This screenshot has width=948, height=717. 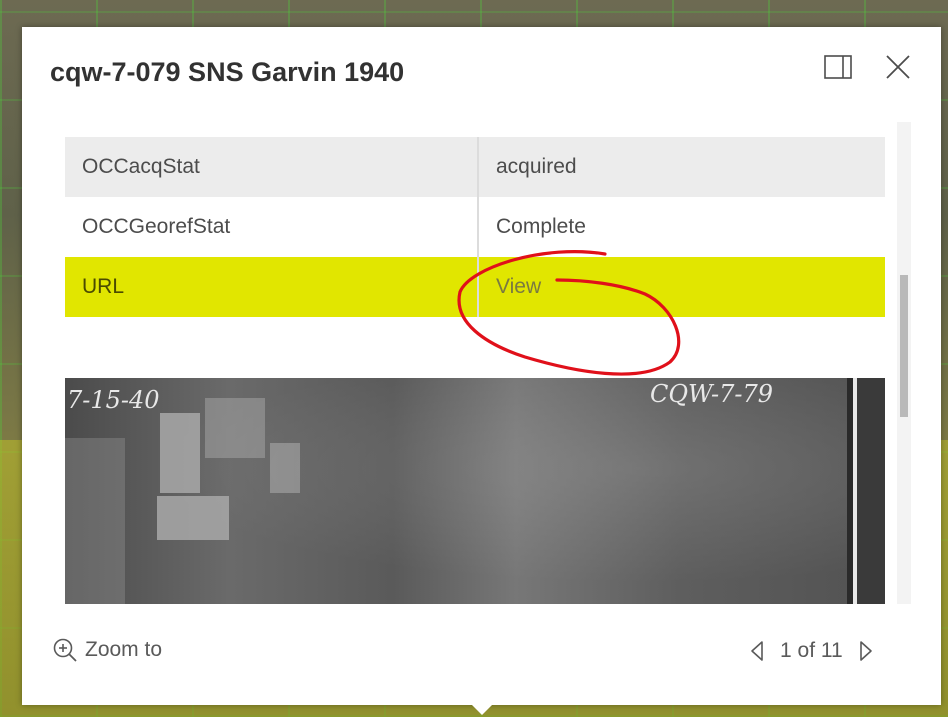 What do you see at coordinates (65, 650) in the screenshot?
I see `zoom-in-icon` at bounding box center [65, 650].